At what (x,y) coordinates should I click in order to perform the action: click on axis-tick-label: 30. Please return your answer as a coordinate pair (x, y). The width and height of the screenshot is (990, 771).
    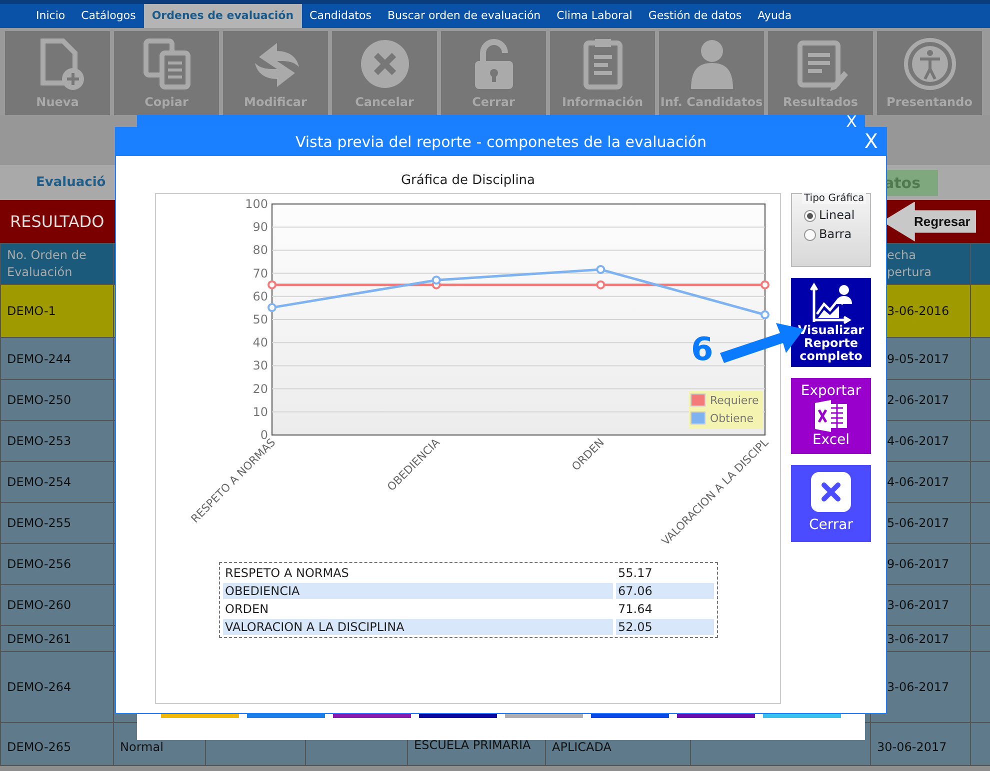
    Looking at the image, I should click on (260, 365).